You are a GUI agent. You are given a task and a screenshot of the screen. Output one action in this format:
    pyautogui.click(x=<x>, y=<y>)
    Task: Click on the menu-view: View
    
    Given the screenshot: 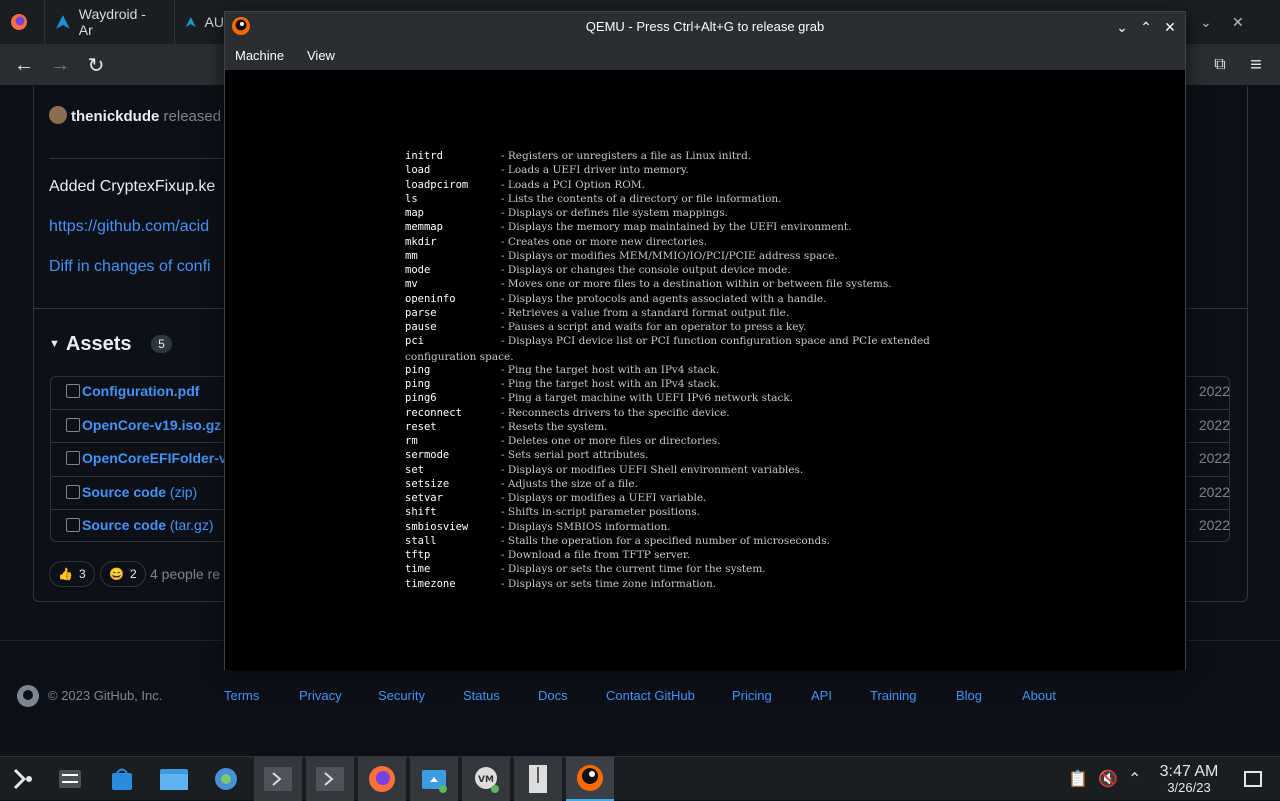 What is the action you would take?
    pyautogui.click(x=321, y=55)
    